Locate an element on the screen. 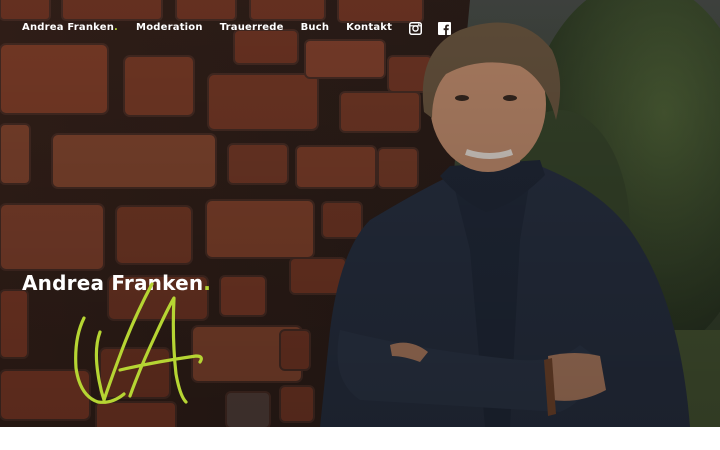  signature-af-icon is located at coordinates (138, 343).